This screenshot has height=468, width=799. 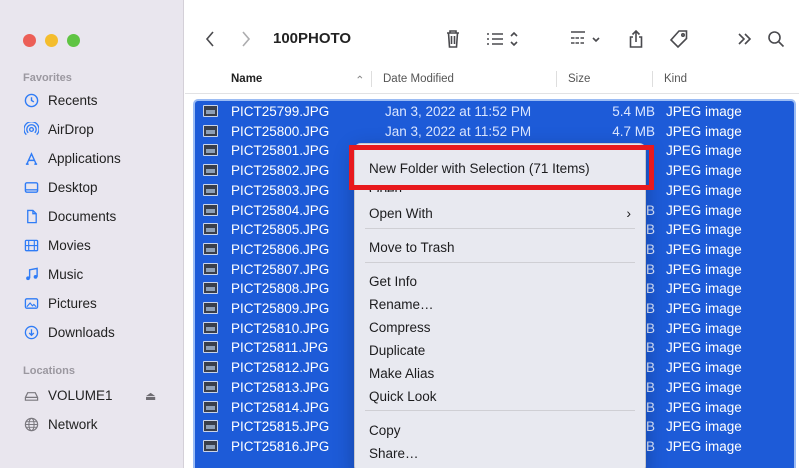 What do you see at coordinates (504, 39) in the screenshot?
I see `view-options-button` at bounding box center [504, 39].